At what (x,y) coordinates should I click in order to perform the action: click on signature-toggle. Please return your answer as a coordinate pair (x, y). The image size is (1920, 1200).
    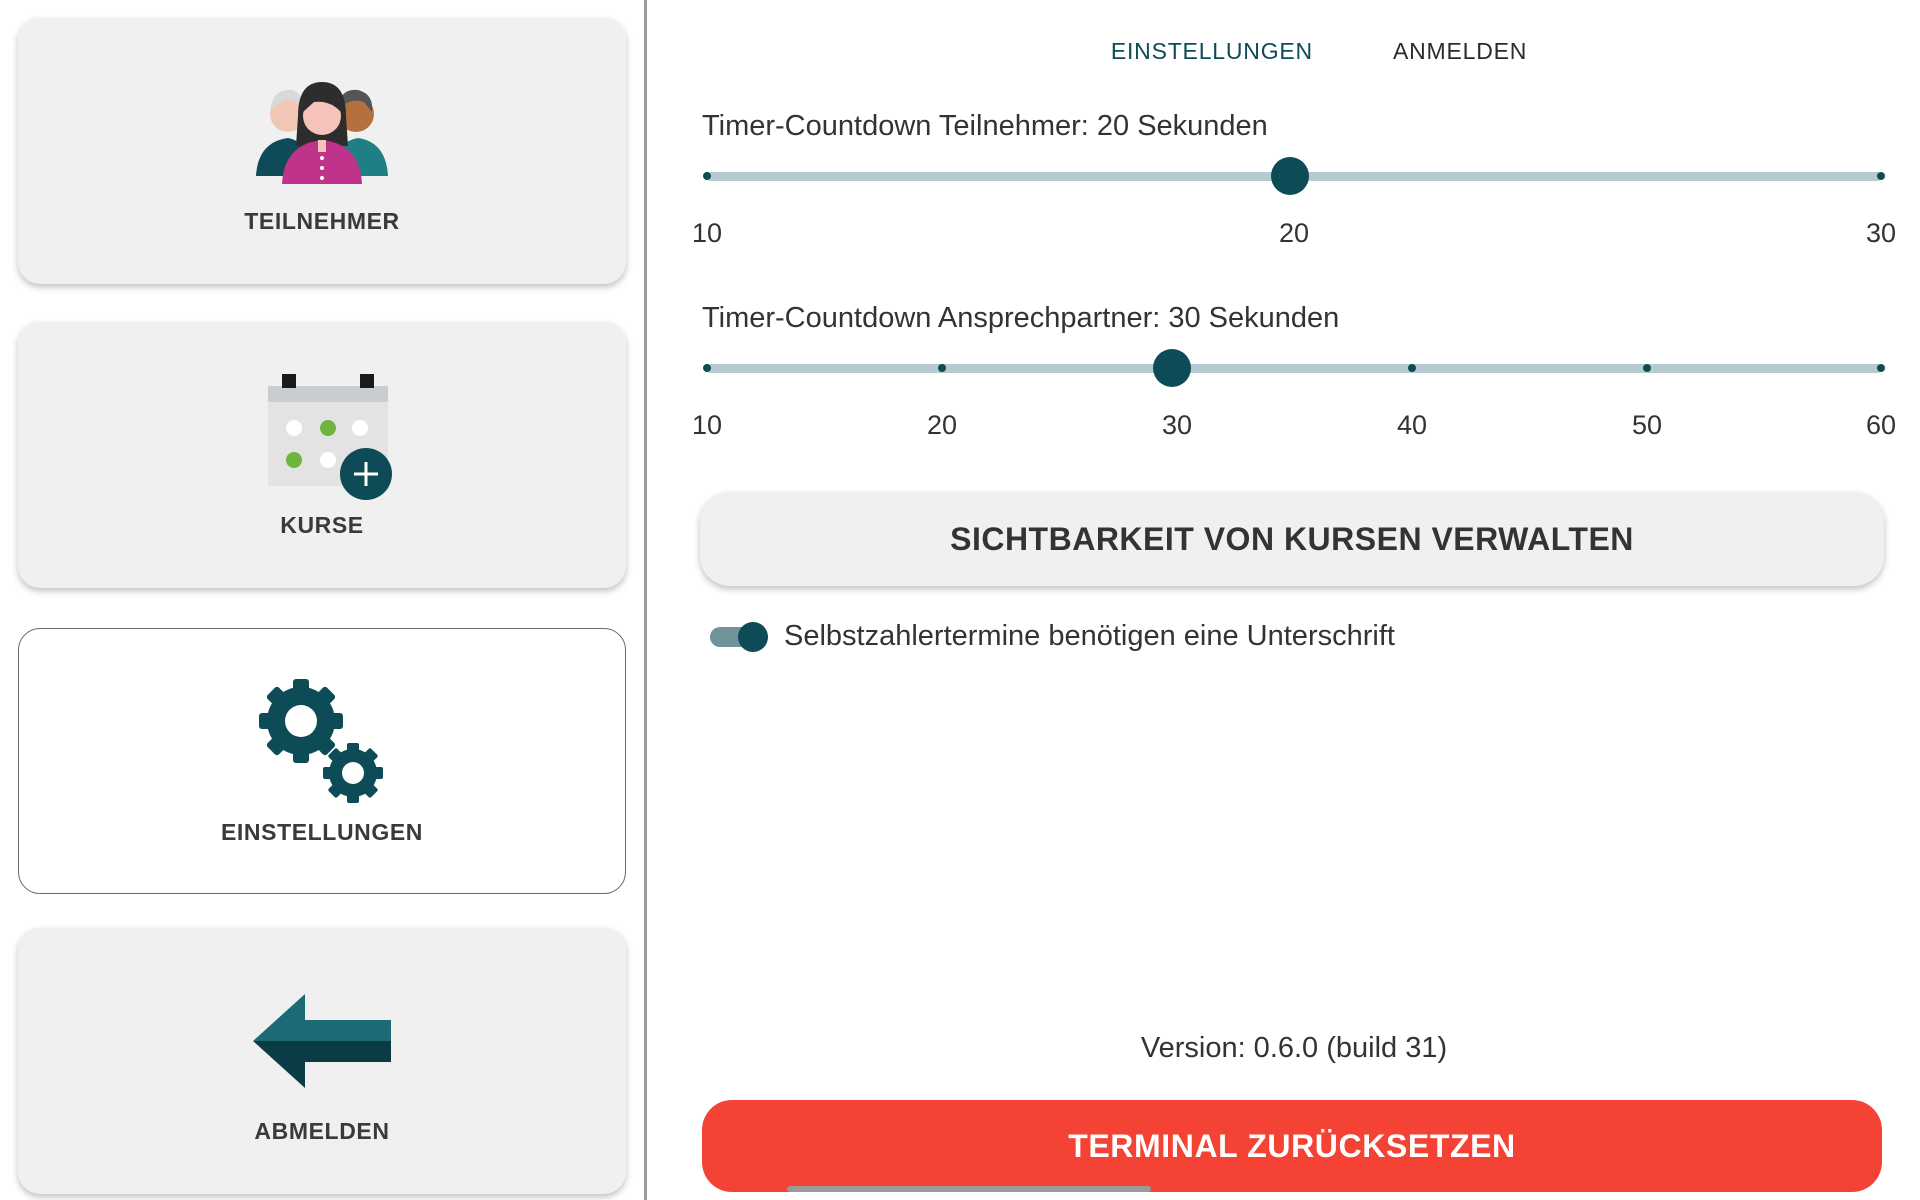
    Looking at the image, I should click on (739, 636).